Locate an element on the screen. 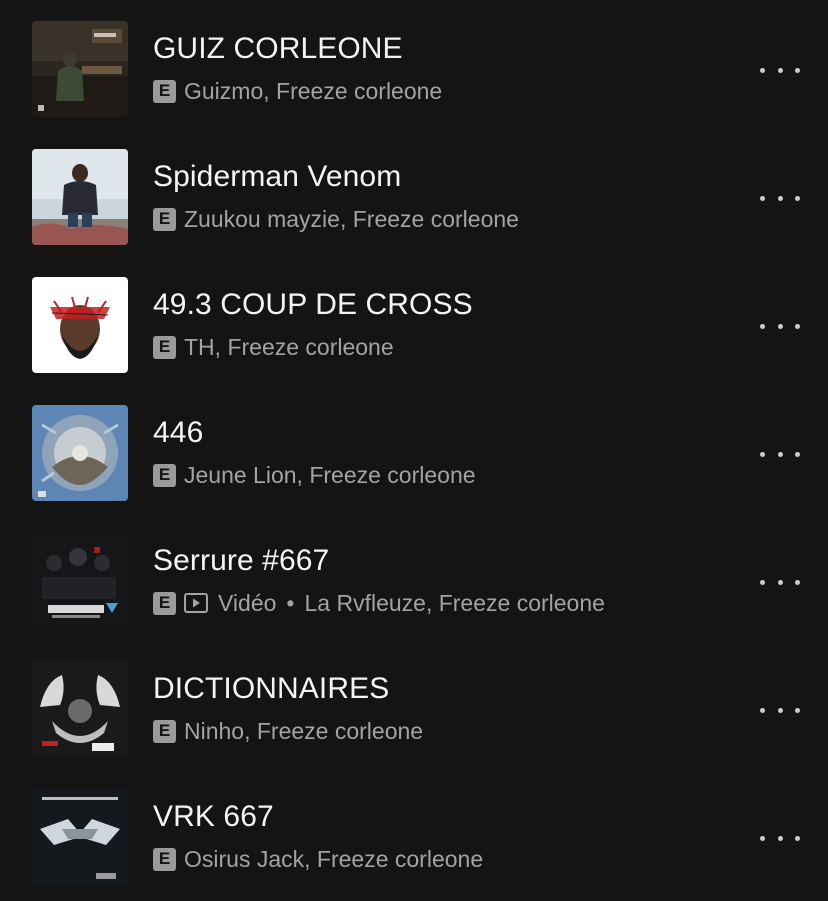 Image resolution: width=828 pixels, height=901 pixels. vrk-artwork-image is located at coordinates (80, 837).